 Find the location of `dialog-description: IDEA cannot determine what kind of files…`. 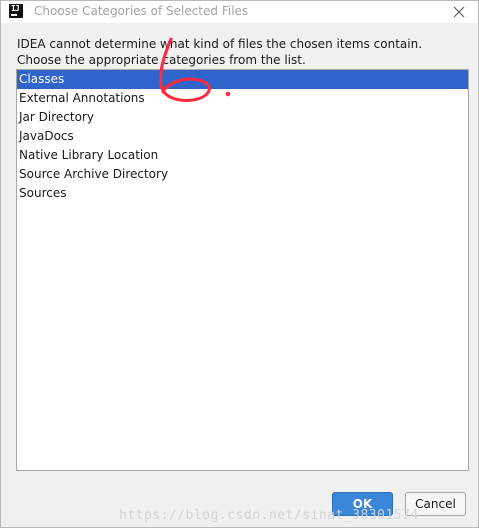

dialog-description: IDEA cannot determine what kind of files… is located at coordinates (219, 52).